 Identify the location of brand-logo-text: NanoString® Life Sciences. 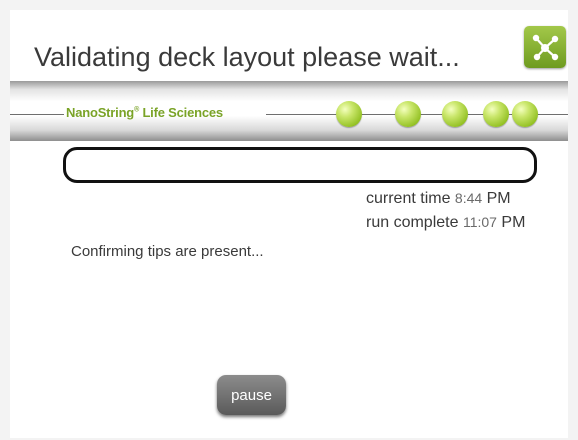
(144, 112).